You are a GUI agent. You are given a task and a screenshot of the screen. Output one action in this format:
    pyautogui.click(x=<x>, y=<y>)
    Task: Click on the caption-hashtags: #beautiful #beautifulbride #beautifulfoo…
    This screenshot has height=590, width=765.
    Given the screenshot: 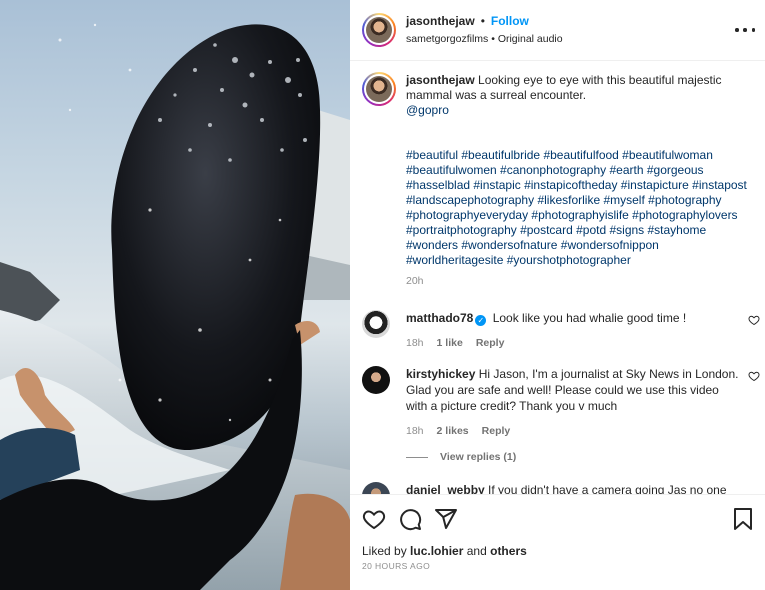 What is the action you would take?
    pyautogui.click(x=582, y=208)
    